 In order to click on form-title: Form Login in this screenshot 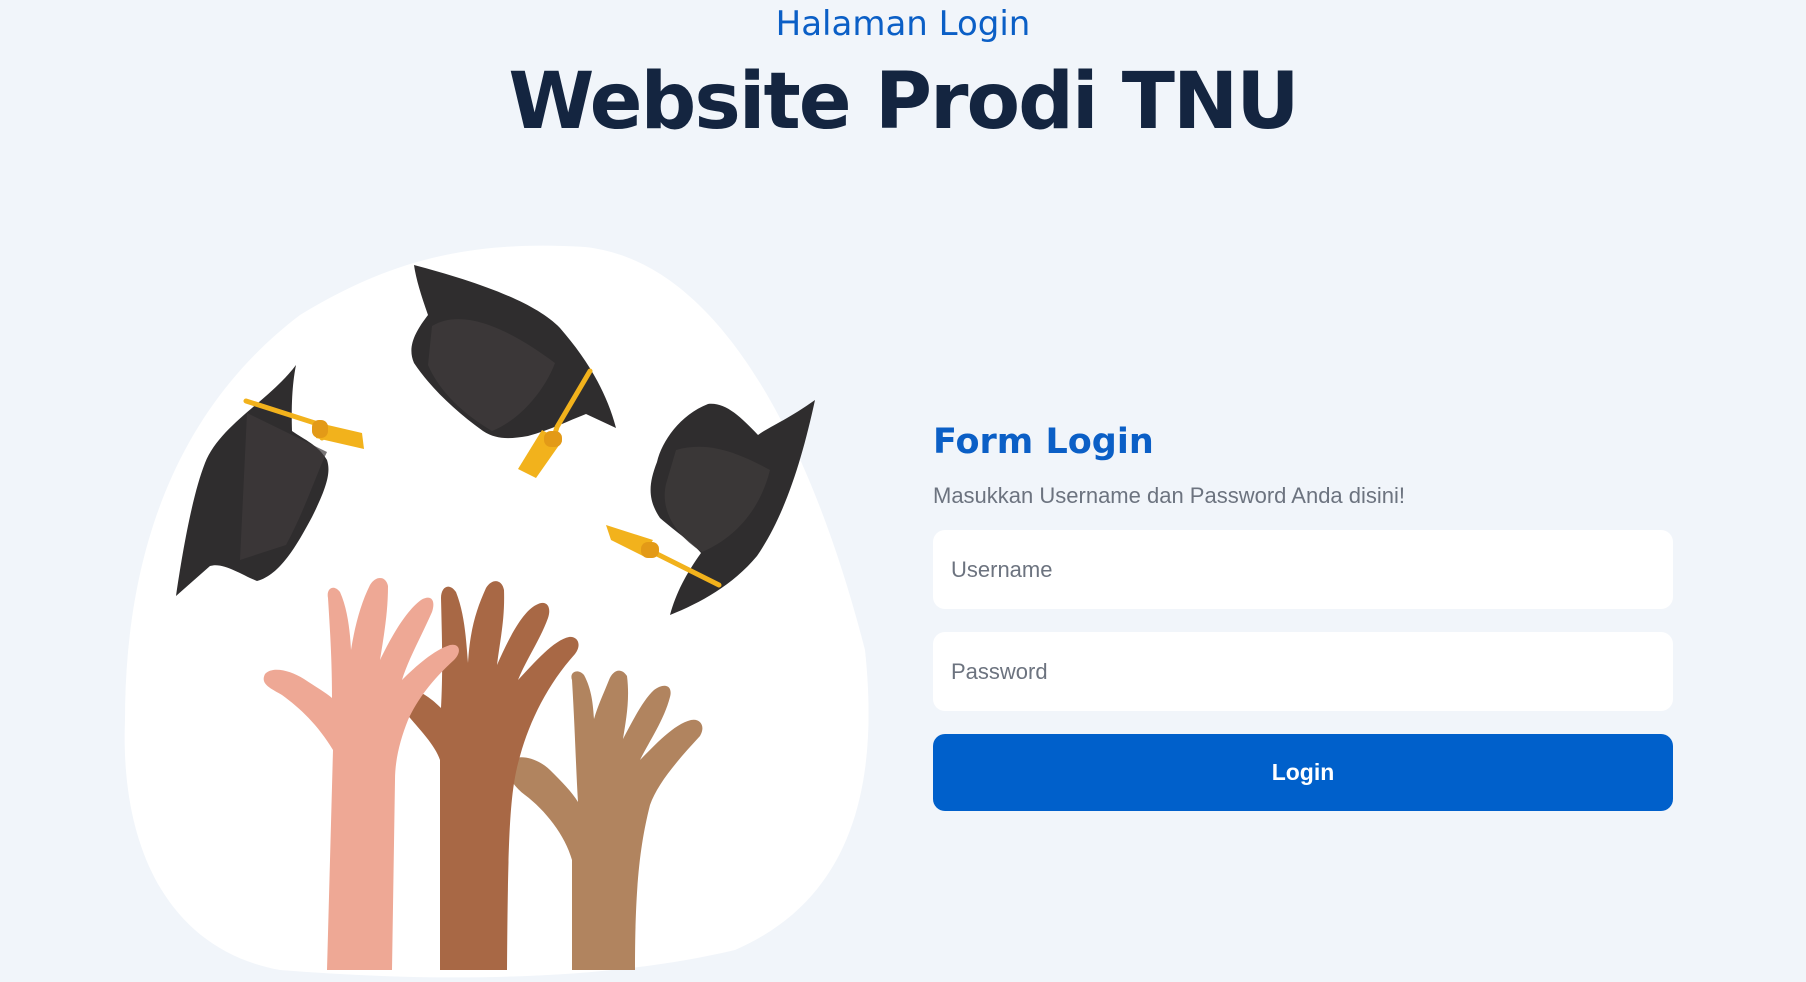, I will do `click(1043, 442)`.